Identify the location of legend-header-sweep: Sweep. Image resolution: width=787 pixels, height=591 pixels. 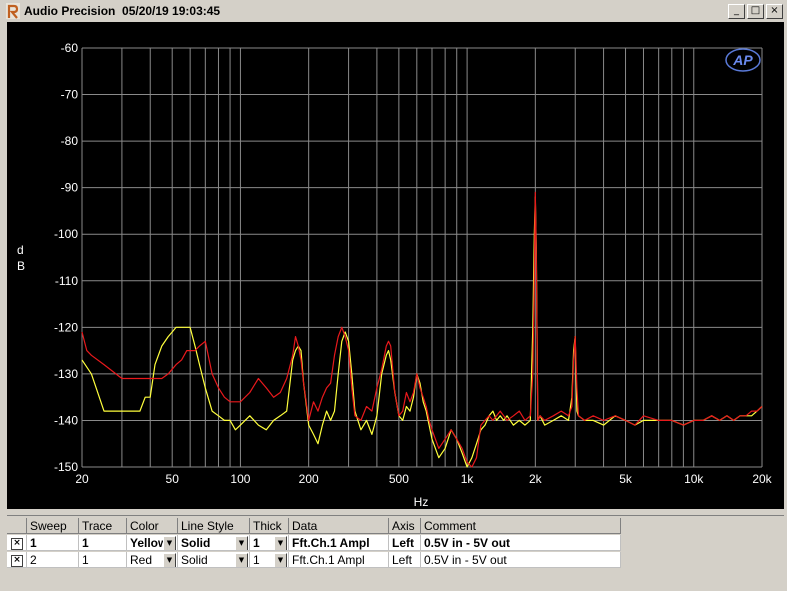
(53, 526).